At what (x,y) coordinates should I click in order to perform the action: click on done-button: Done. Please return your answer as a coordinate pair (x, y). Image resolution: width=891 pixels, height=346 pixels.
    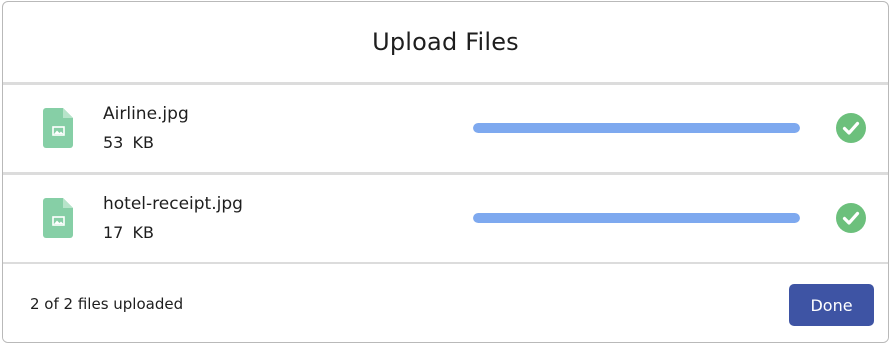
    Looking at the image, I should click on (831, 305).